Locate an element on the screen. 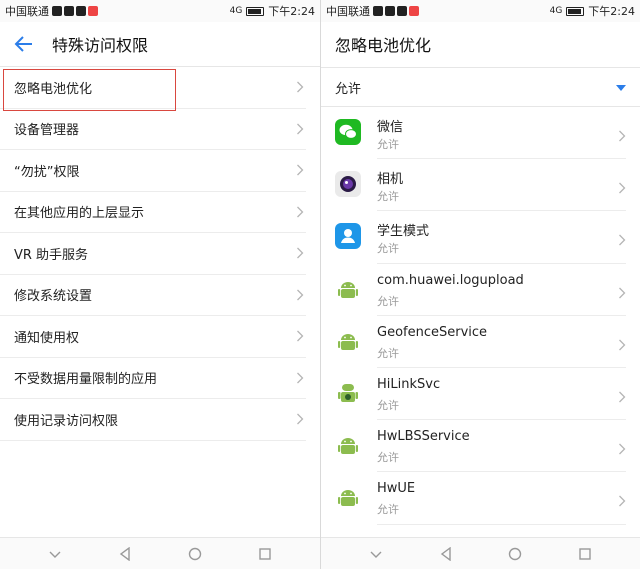 The image size is (640, 569). app-name: 相机 is located at coordinates (390, 180).